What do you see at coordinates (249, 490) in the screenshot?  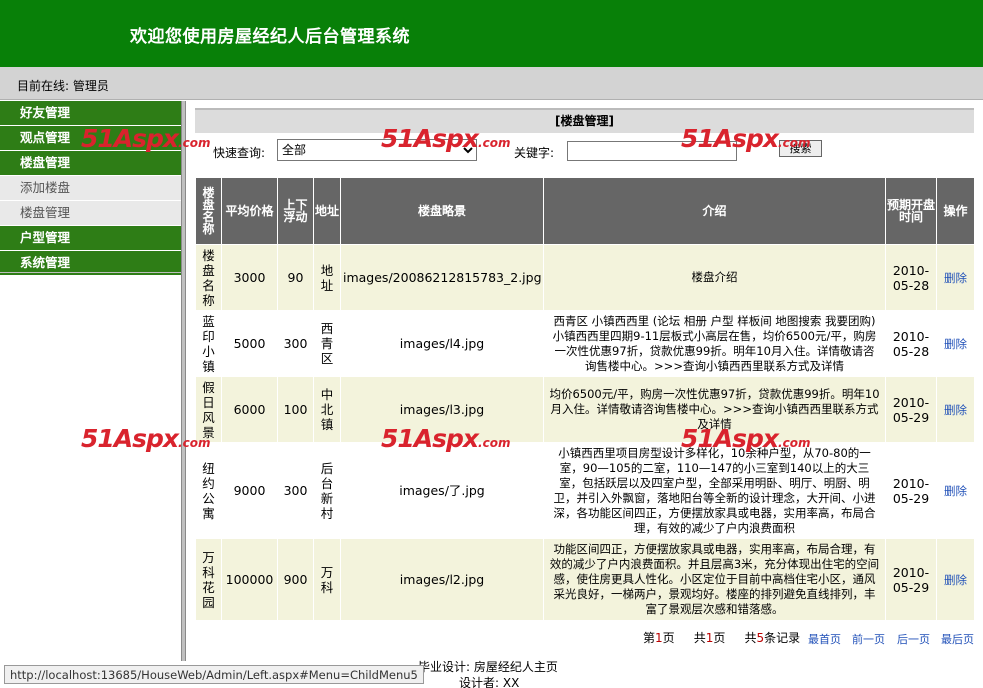 I see `cell-avg-price: 9000` at bounding box center [249, 490].